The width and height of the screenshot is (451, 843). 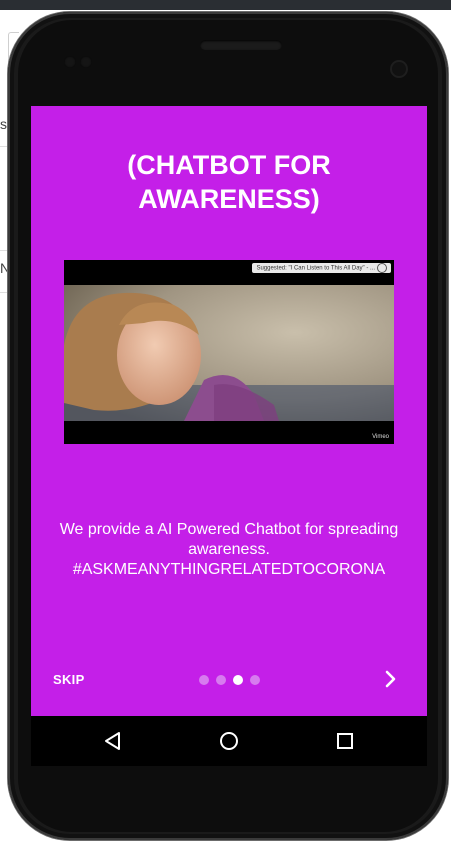 What do you see at coordinates (382, 268) in the screenshot?
I see `close-icon` at bounding box center [382, 268].